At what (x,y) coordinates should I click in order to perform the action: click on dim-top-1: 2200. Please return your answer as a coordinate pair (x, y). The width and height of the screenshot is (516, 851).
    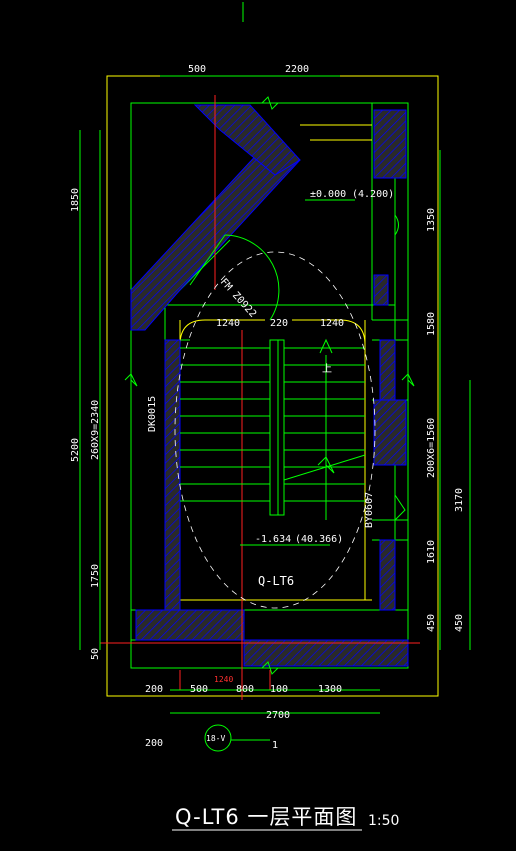
    Looking at the image, I should click on (297, 69).